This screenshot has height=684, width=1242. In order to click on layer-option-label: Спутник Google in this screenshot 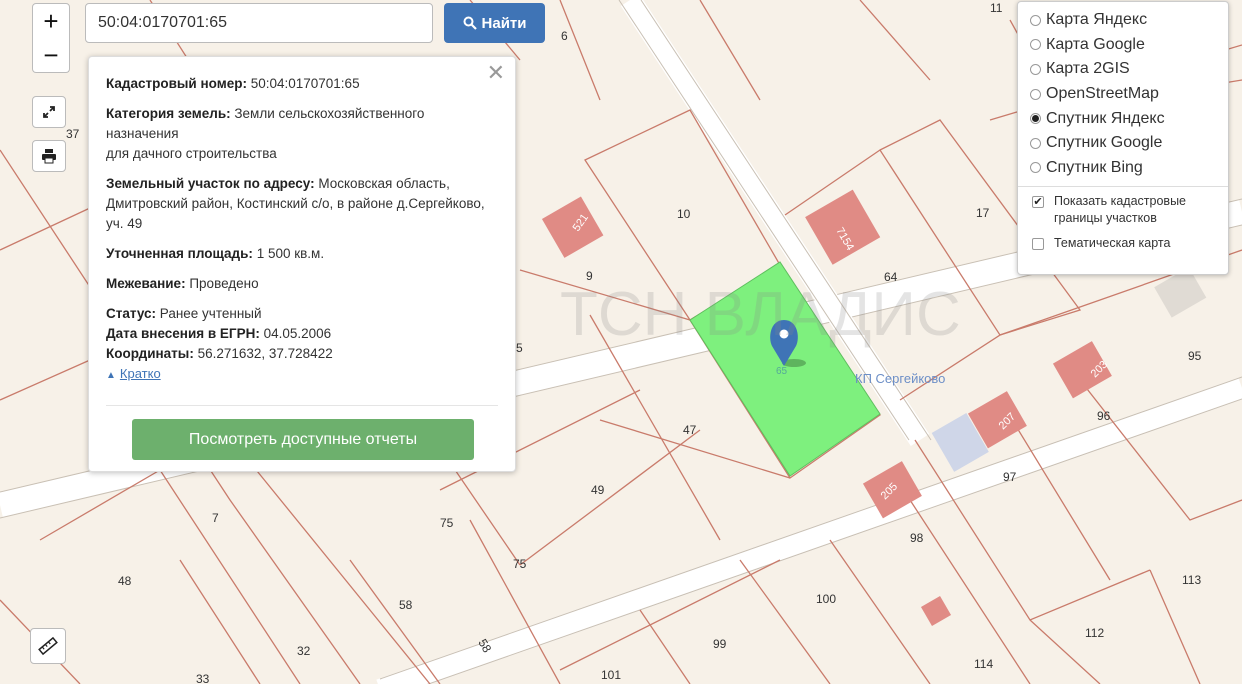, I will do `click(1104, 143)`.